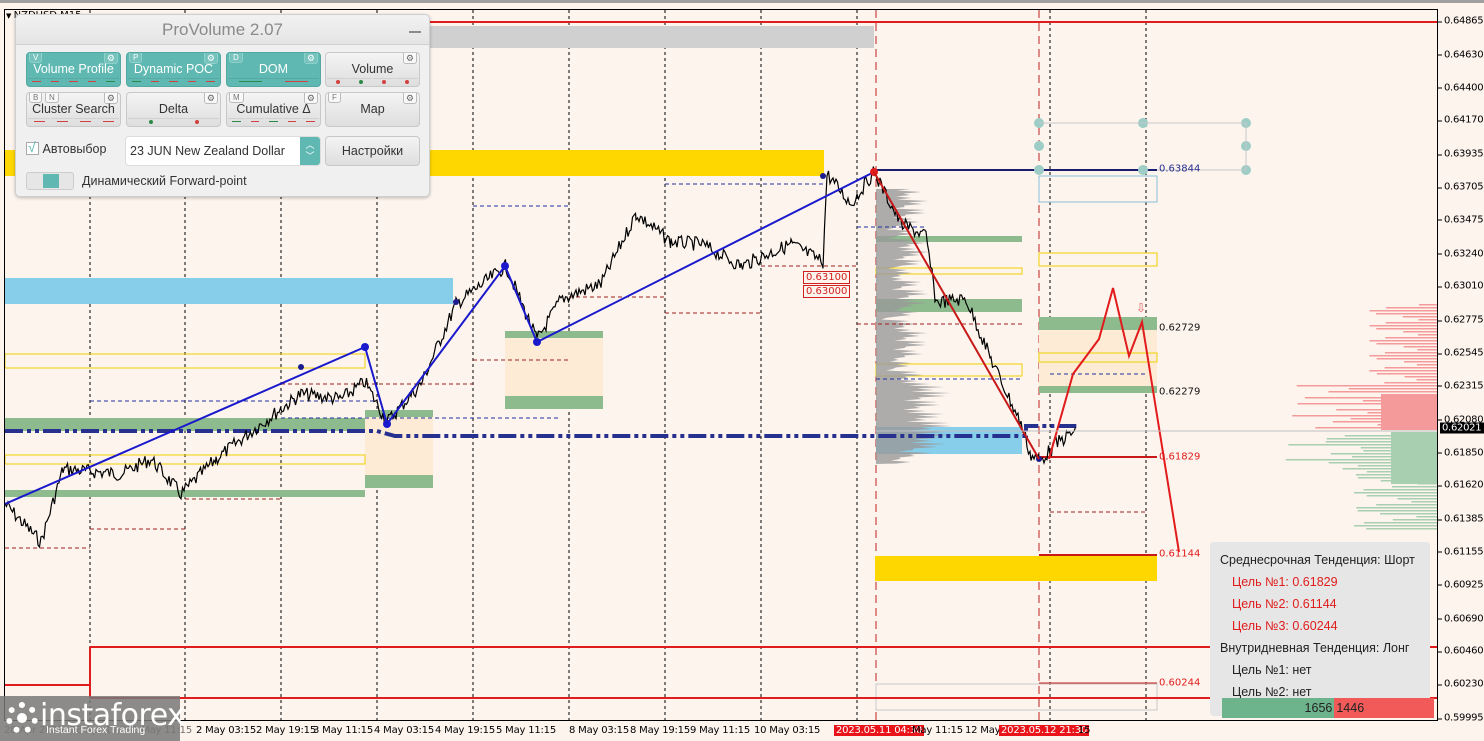 This screenshot has width=1484, height=741. What do you see at coordinates (10, 16) in the screenshot?
I see `symbol-dropdown-icon: ▼` at bounding box center [10, 16].